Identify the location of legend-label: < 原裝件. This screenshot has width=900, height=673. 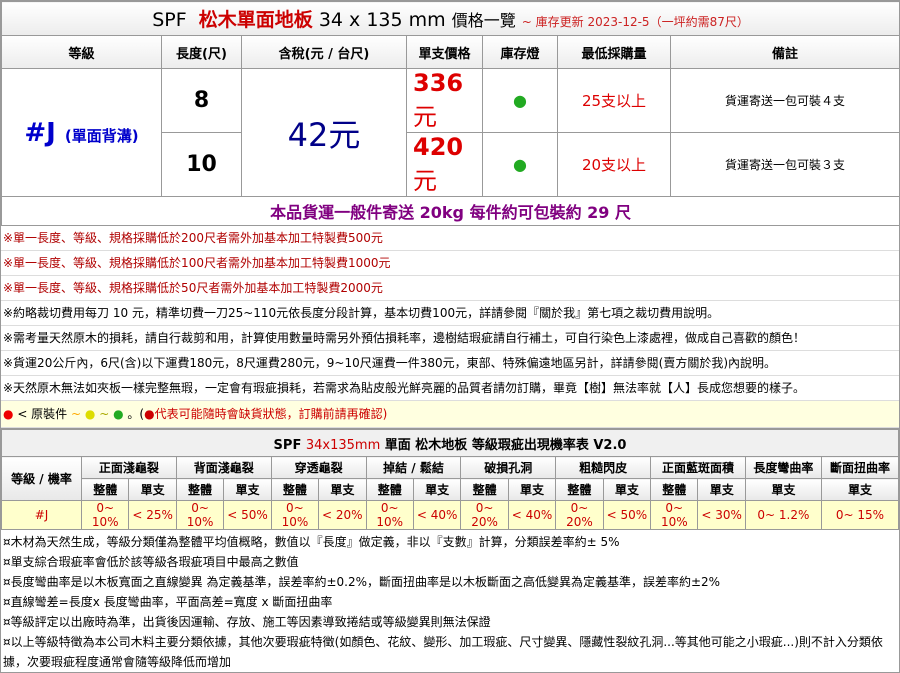
(42, 414).